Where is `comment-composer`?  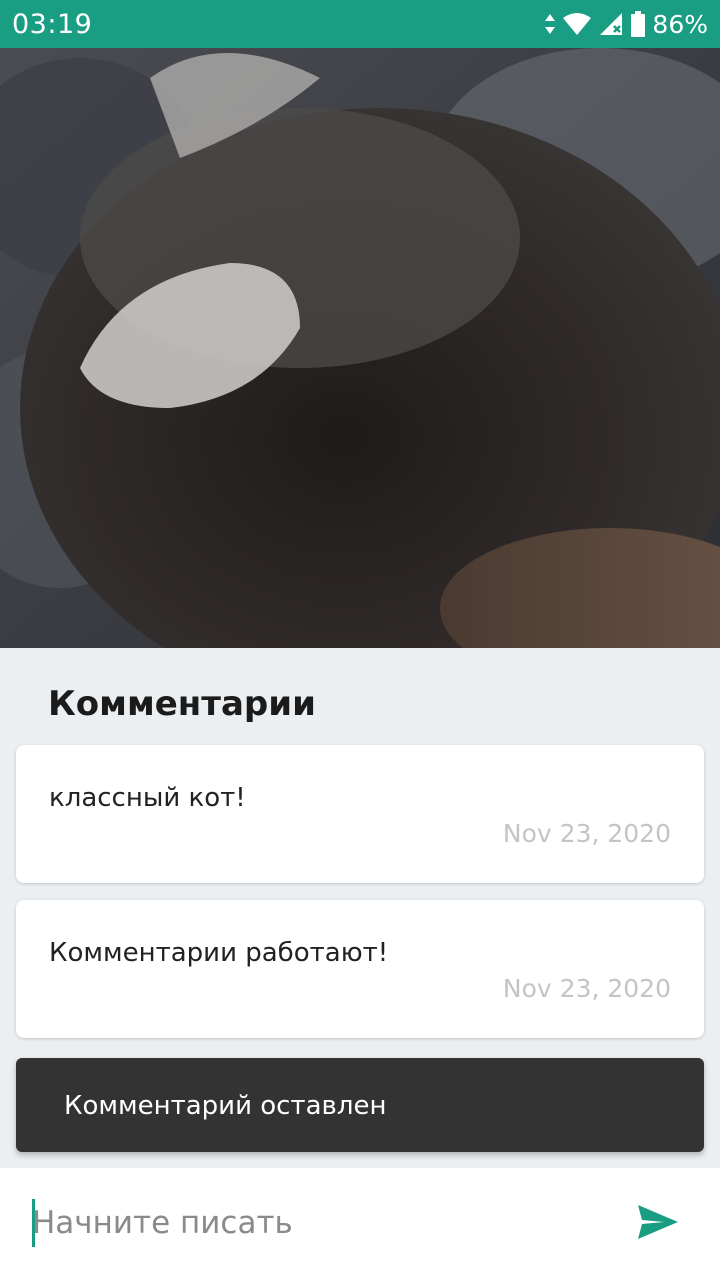
comment-composer is located at coordinates (360, 1224).